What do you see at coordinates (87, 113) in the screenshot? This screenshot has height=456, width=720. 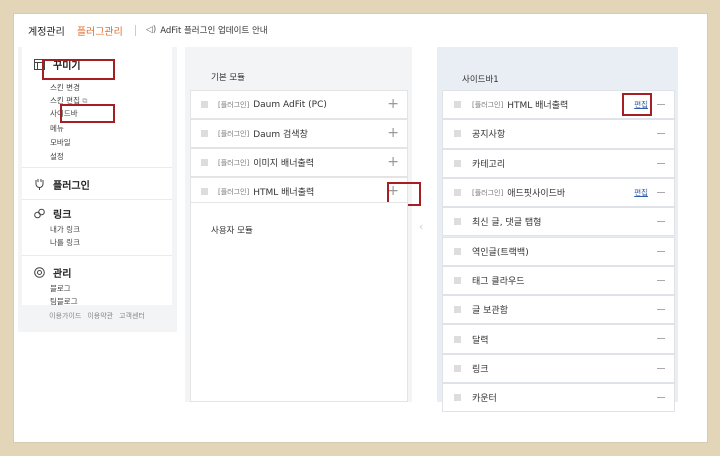 I see `highlight-sidebar` at bounding box center [87, 113].